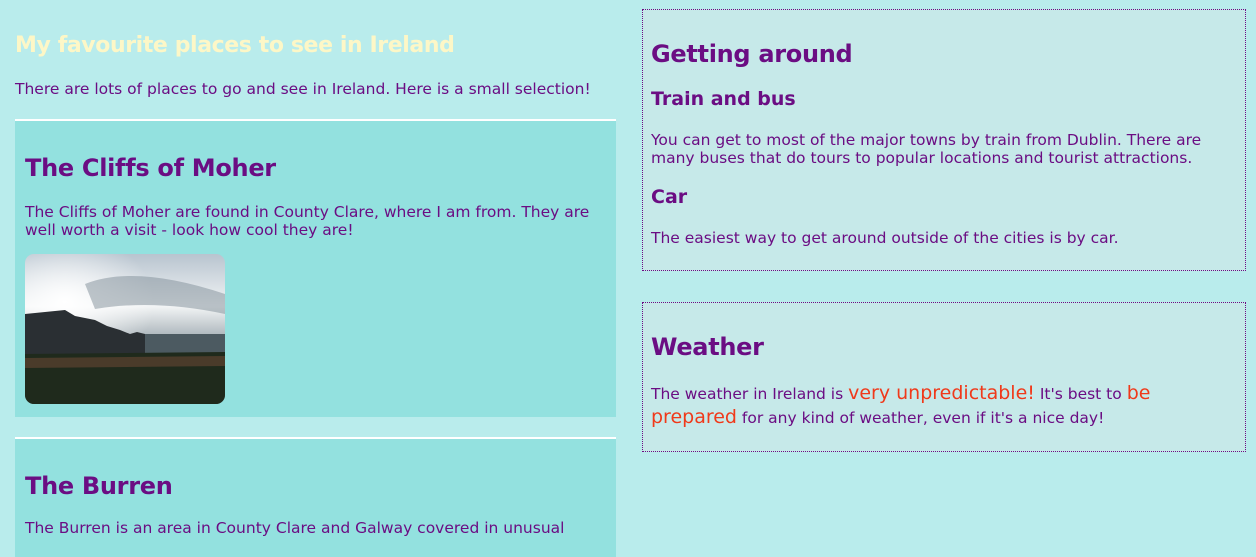  I want to click on weather-text-part: It's best to, so click(1080, 394).